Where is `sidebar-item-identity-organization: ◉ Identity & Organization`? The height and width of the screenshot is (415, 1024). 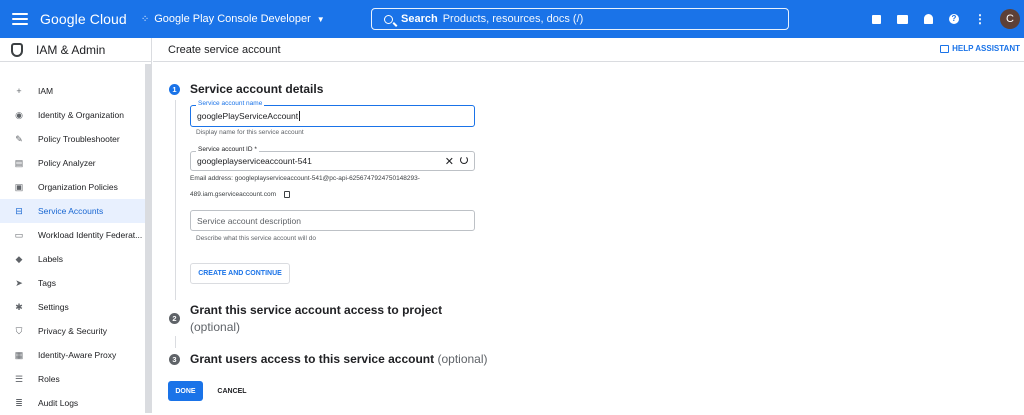 sidebar-item-identity-organization: ◉ Identity & Organization is located at coordinates (75, 115).